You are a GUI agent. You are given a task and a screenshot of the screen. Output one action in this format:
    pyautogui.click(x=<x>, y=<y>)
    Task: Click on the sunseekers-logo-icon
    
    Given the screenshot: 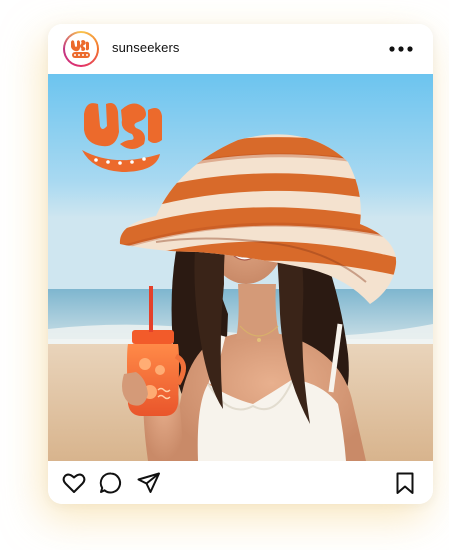 What is the action you would take?
    pyautogui.click(x=81, y=49)
    